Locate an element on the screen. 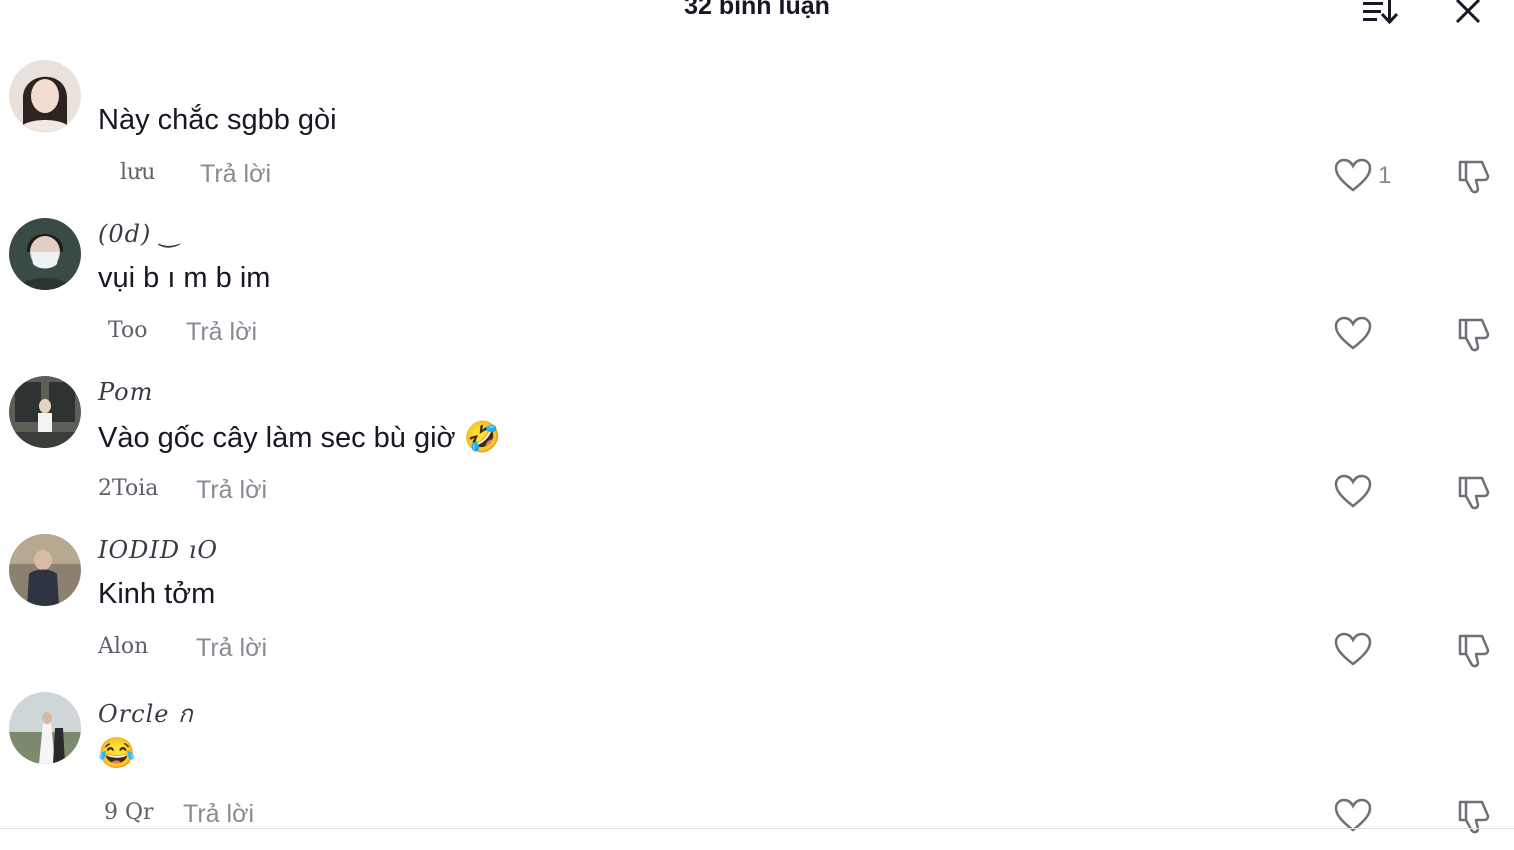 The image size is (1514, 850). comment-text: vụi b ı m b im is located at coordinates (184, 278).